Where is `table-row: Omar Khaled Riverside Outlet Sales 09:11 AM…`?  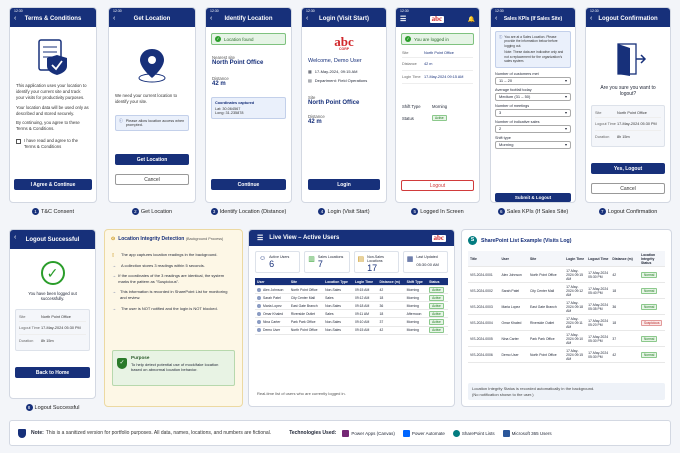
table-row: Omar Khaled Riverside Outlet Sales 09:11 AM… is located at coordinates (351, 314).